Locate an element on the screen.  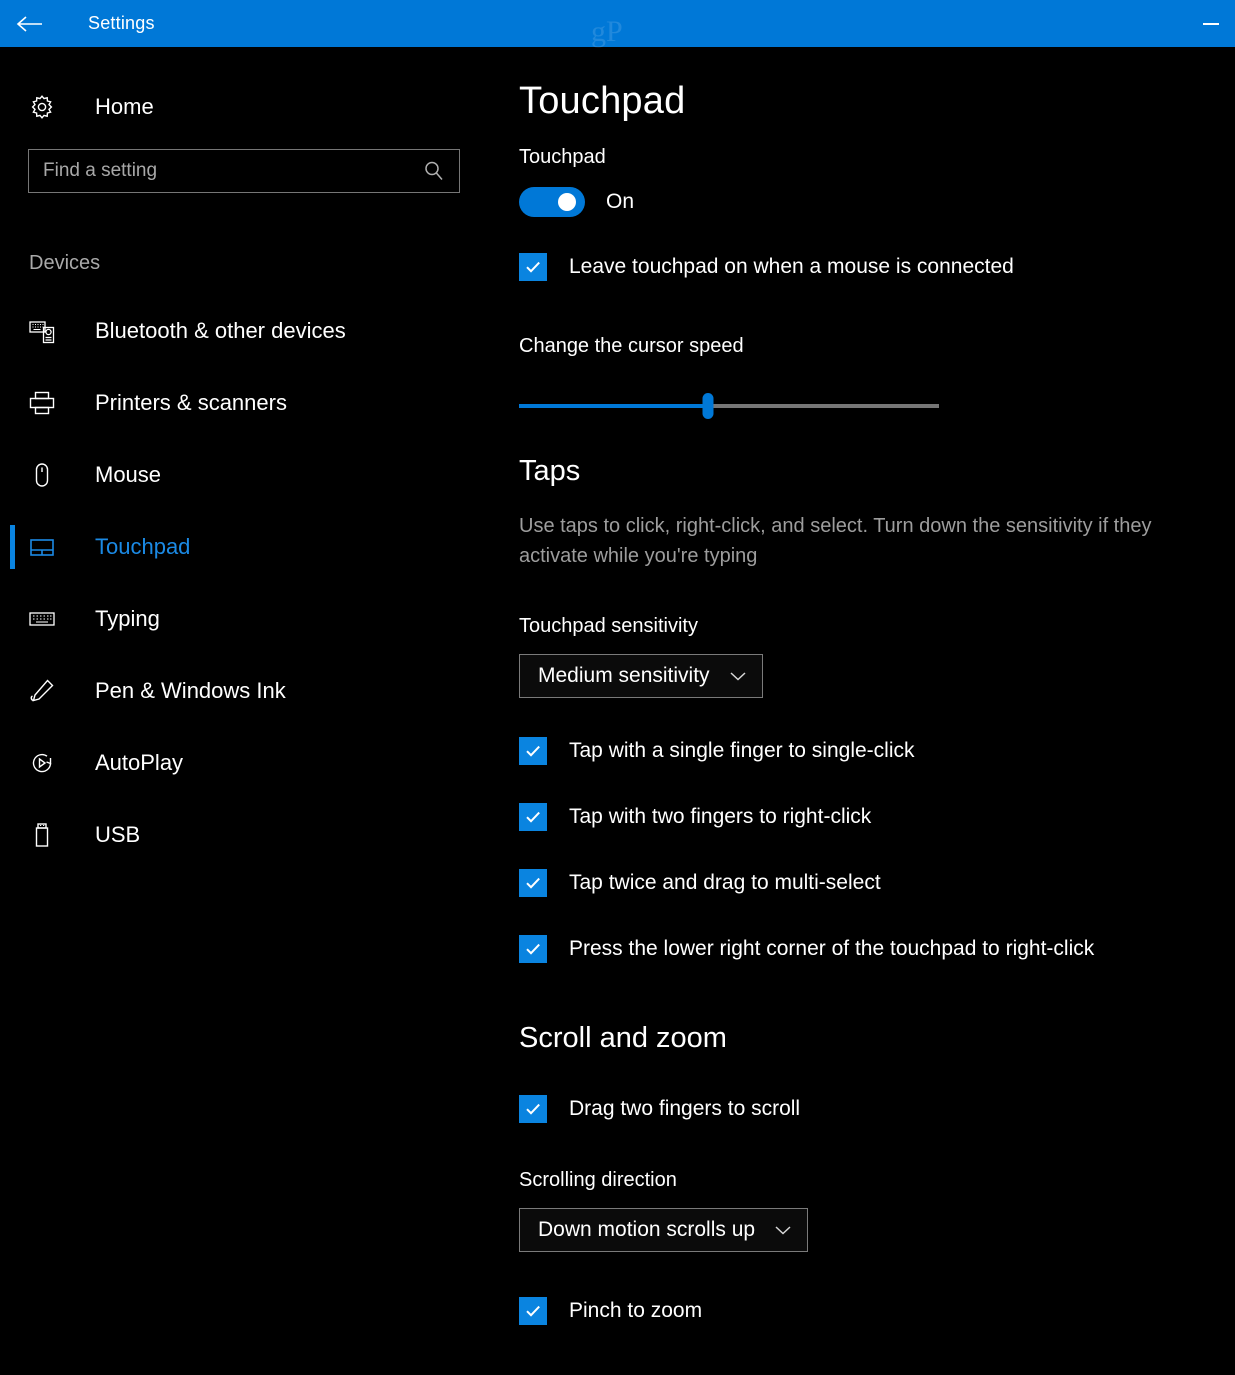
sidebar-item-label: Typing is located at coordinates (127, 618).